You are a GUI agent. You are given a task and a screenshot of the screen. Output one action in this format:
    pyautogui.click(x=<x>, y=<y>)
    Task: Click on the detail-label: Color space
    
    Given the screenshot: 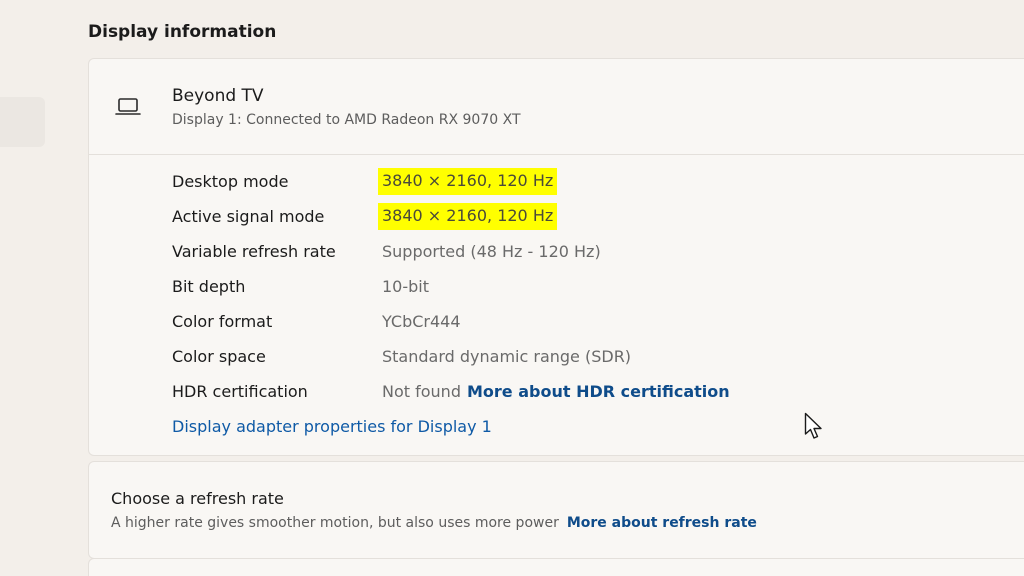 What is the action you would take?
    pyautogui.click(x=219, y=356)
    